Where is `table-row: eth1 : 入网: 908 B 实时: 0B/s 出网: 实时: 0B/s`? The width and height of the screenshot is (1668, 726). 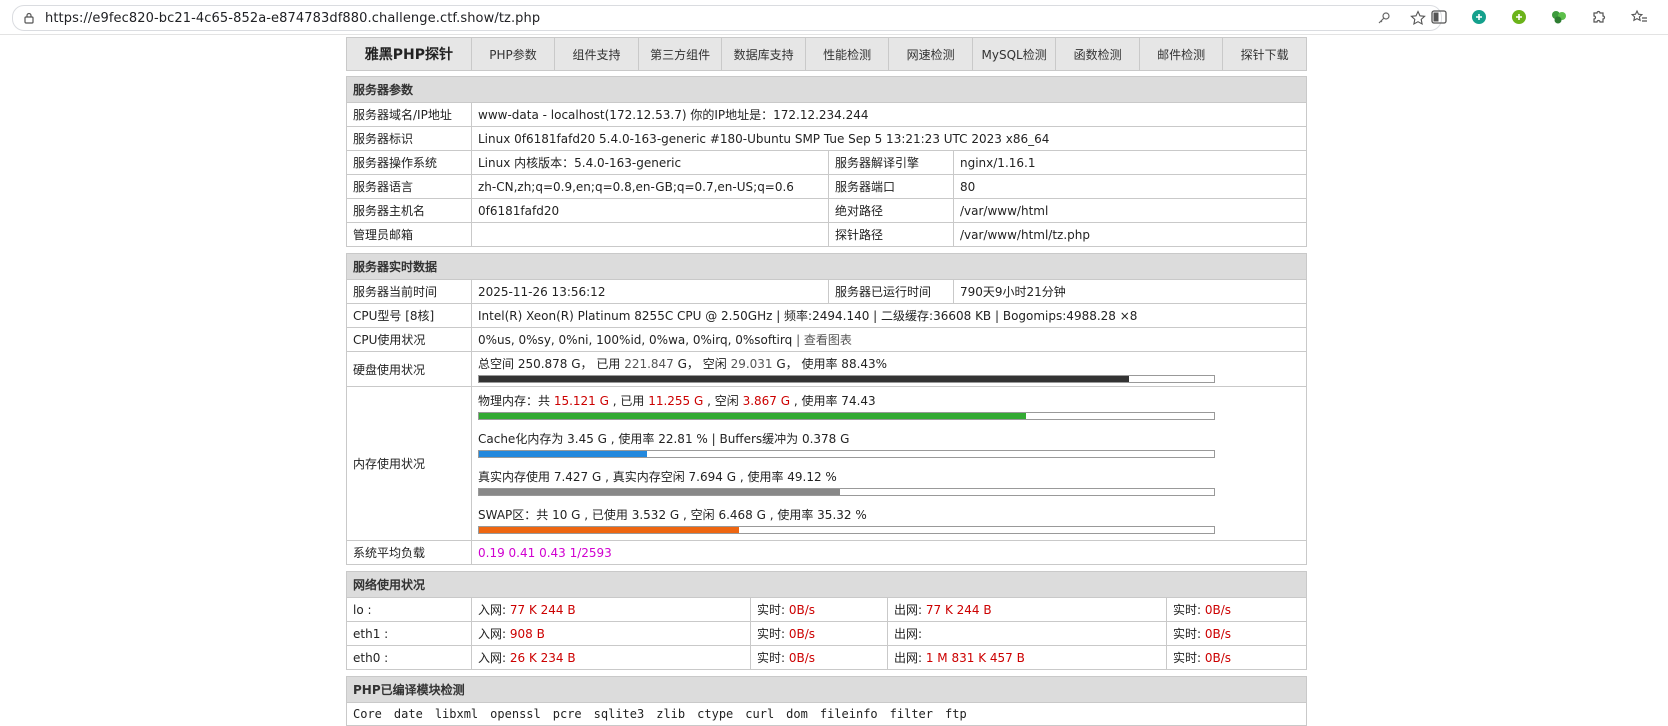
table-row: eth1 : 入网: 908 B 实时: 0B/s 出网: 实时: 0B/s is located at coordinates (826, 633).